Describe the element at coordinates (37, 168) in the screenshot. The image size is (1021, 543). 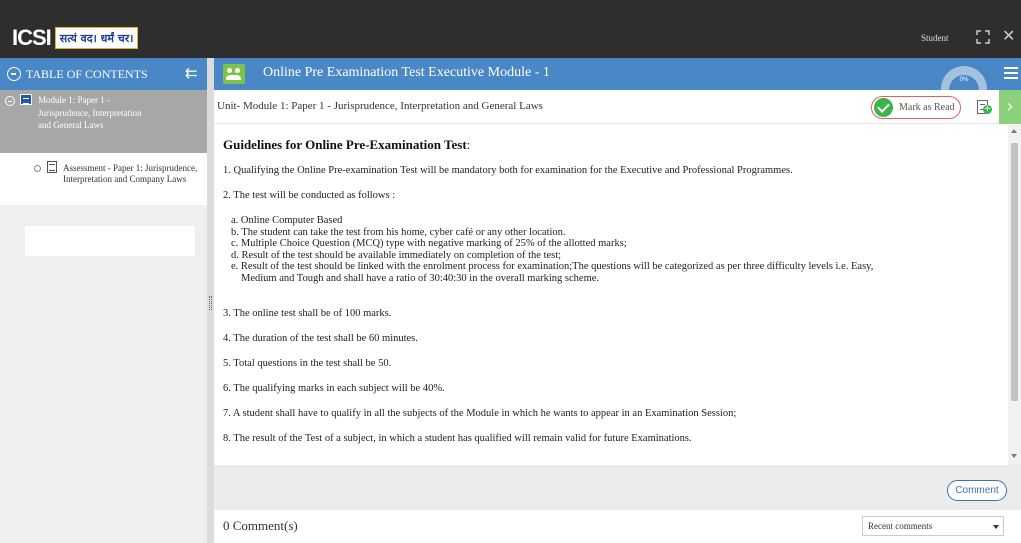
I see `status-dot-icon` at that location.